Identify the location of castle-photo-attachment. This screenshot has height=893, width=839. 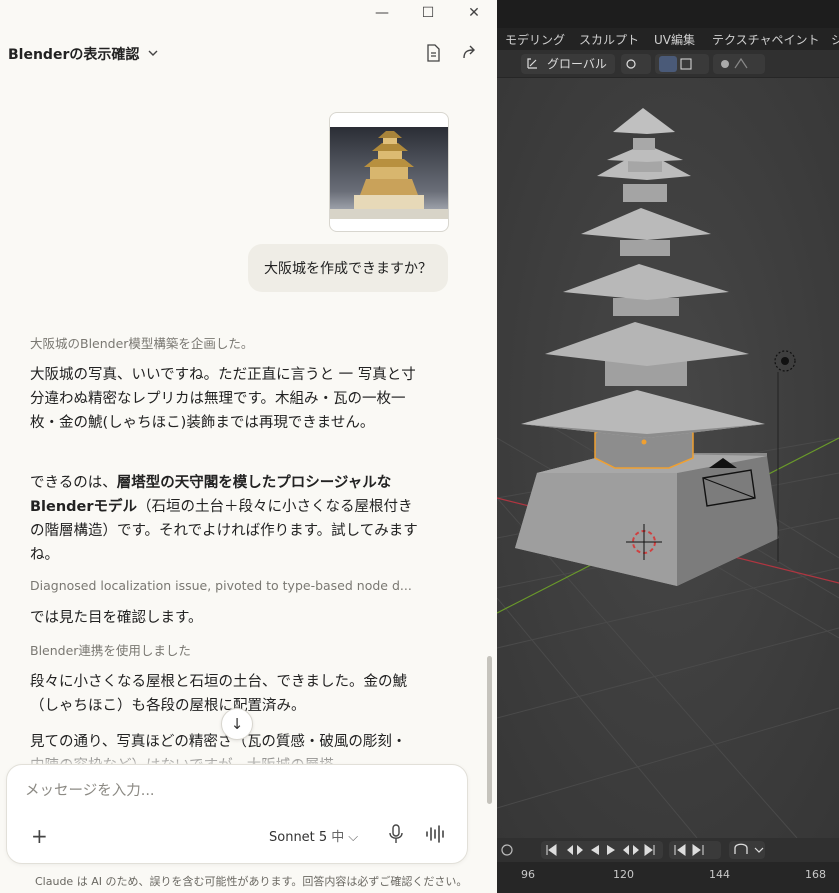
(389, 172).